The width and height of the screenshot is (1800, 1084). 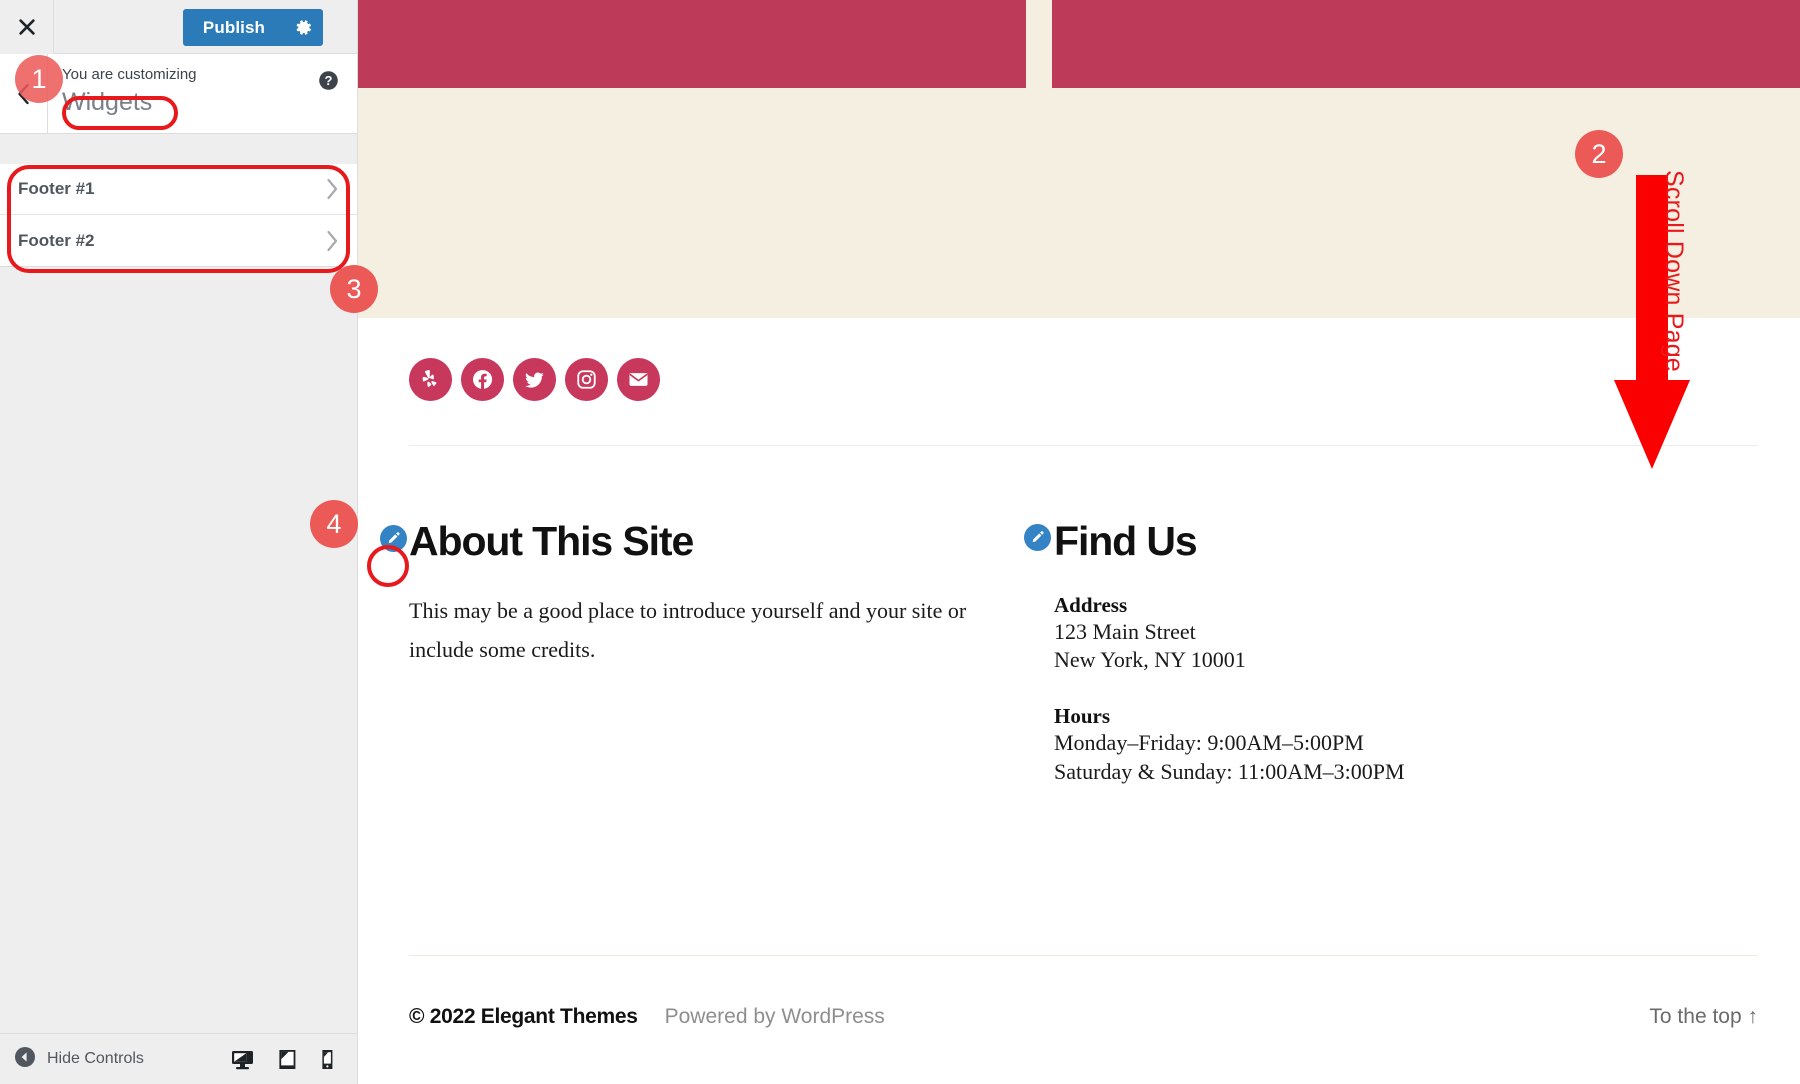 I want to click on sidebar-header-texts: You are customizing Widgets ?, so click(x=202, y=93).